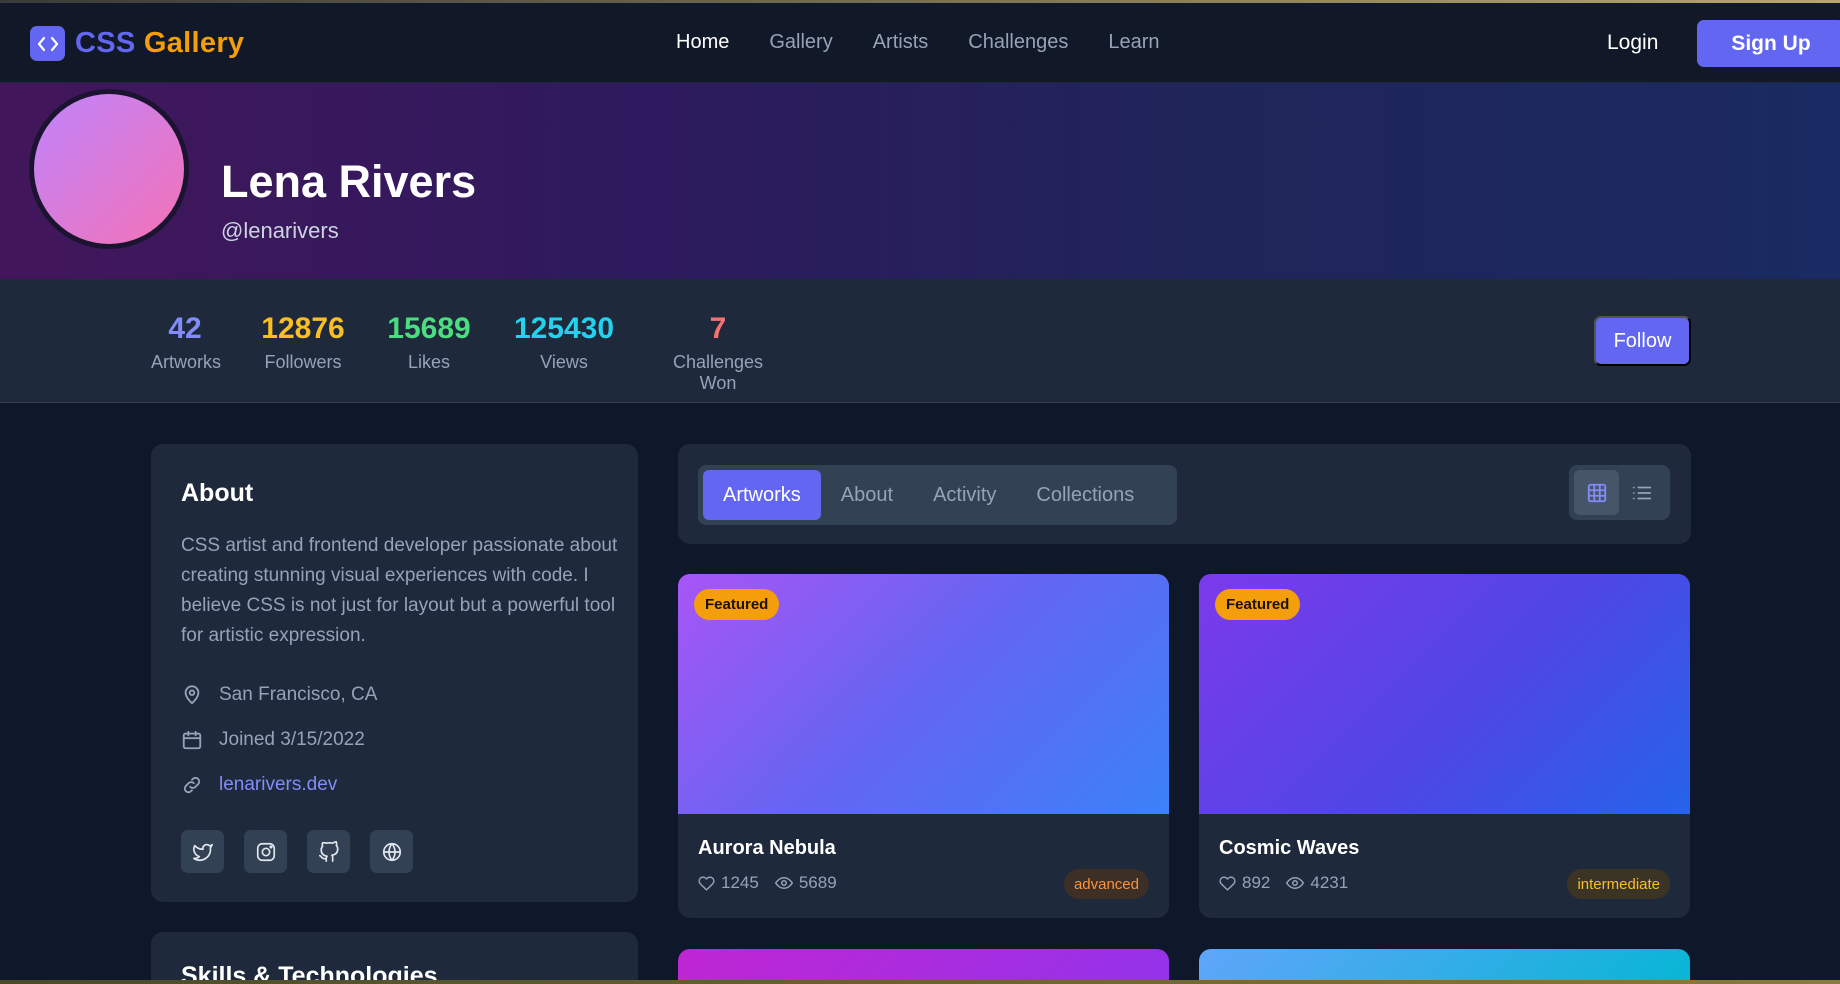 The image size is (1840, 984). What do you see at coordinates (186, 362) in the screenshot?
I see `stat-label: Artworks` at bounding box center [186, 362].